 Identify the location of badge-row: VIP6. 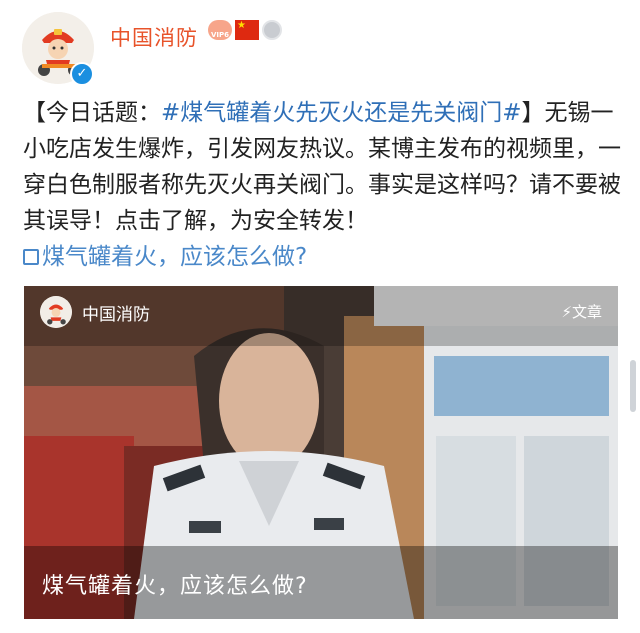
(245, 30).